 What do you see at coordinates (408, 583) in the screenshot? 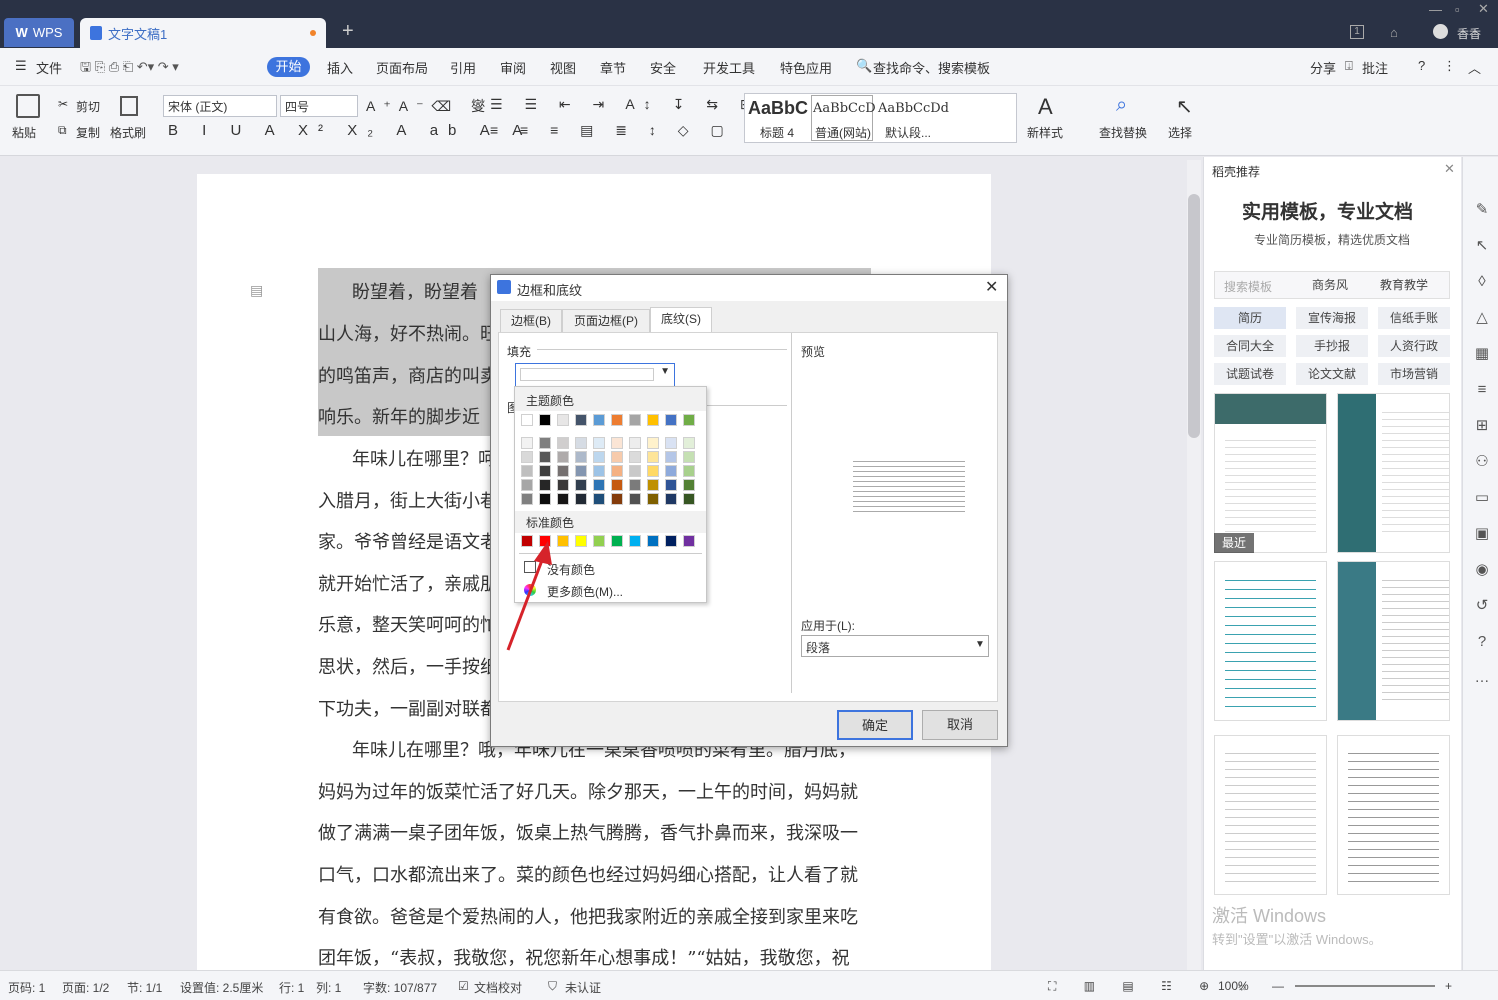
I see `doc-line: 就开始忙活了，亲戚朋` at bounding box center [408, 583].